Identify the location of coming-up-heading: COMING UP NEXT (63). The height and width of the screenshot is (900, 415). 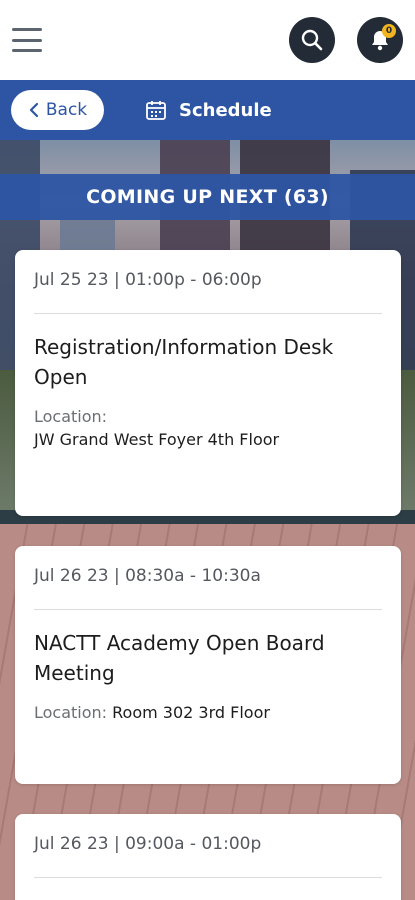
(207, 197).